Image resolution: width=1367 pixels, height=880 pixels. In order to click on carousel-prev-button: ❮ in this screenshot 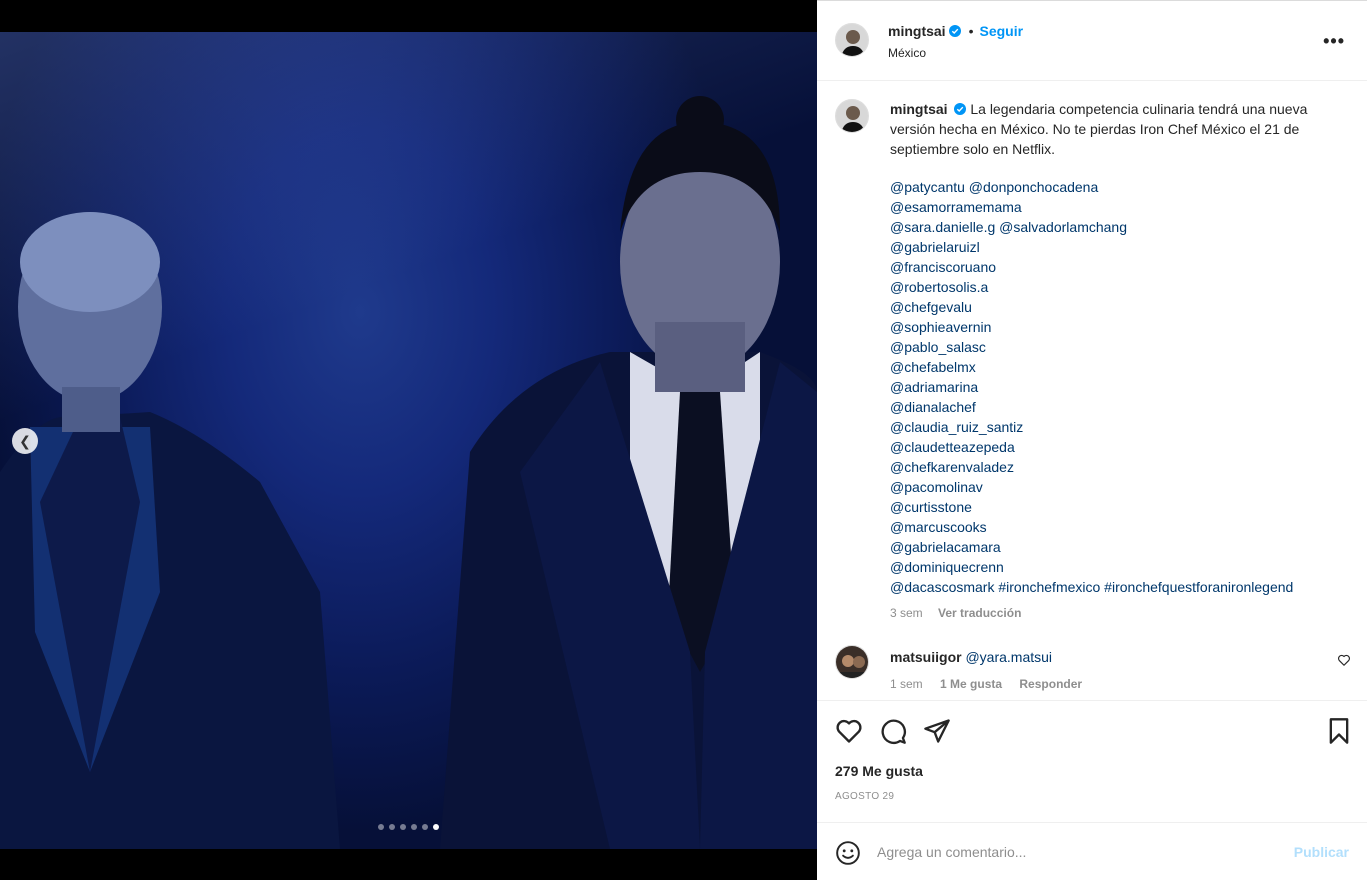, I will do `click(25, 441)`.